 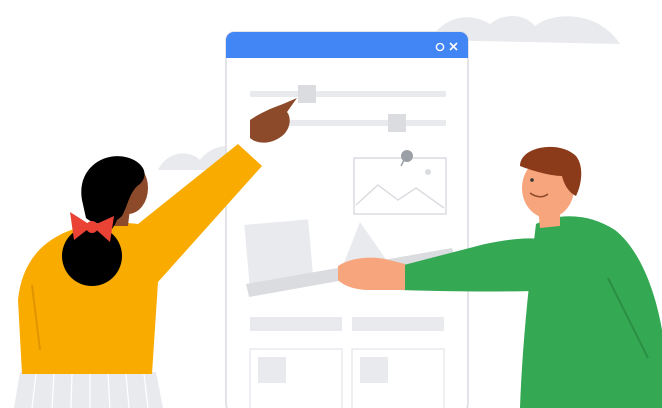 What do you see at coordinates (400, 186) in the screenshot?
I see `image-placeholder-icon` at bounding box center [400, 186].